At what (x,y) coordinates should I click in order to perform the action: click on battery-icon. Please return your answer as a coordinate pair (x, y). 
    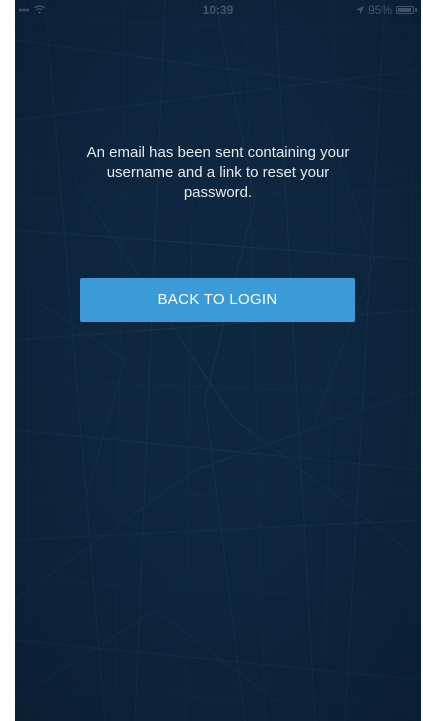
    Looking at the image, I should click on (405, 10).